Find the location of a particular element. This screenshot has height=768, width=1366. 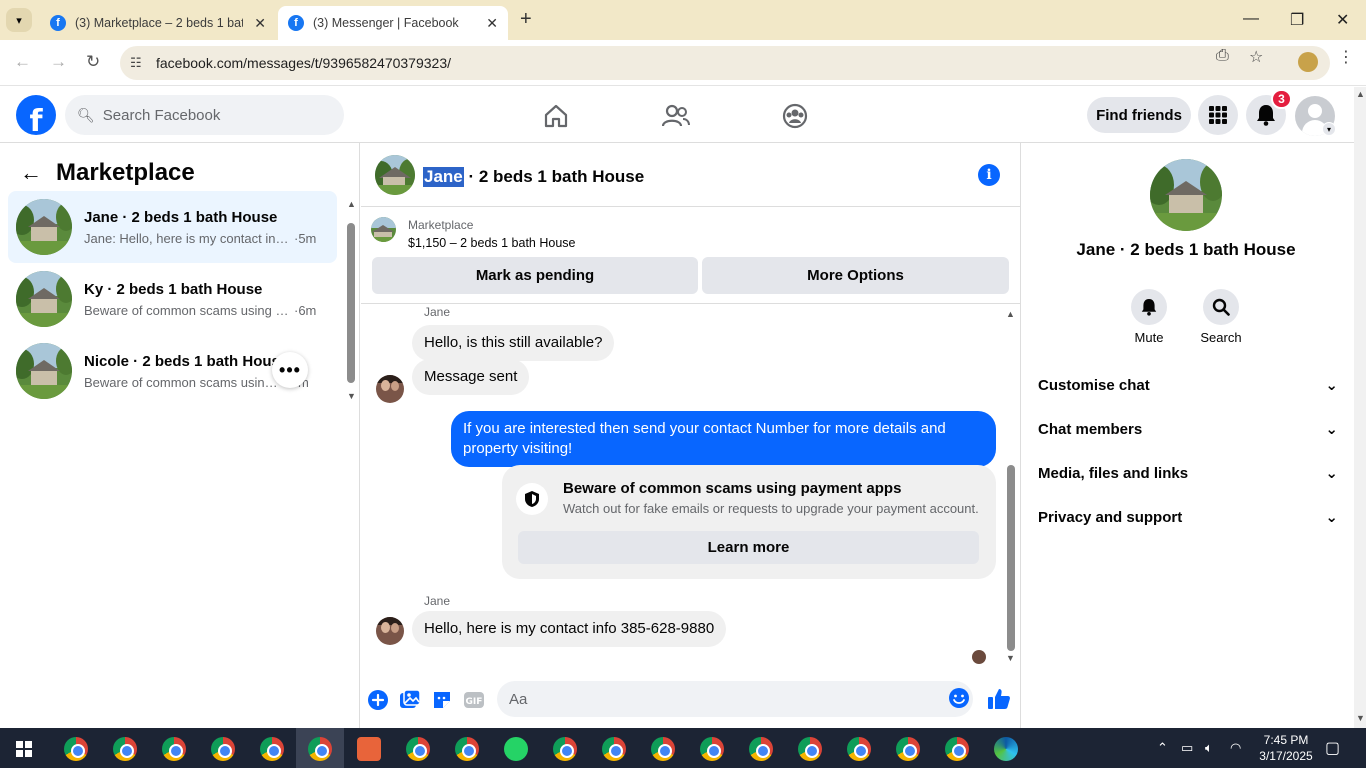

windows-start-icon is located at coordinates (24, 749).